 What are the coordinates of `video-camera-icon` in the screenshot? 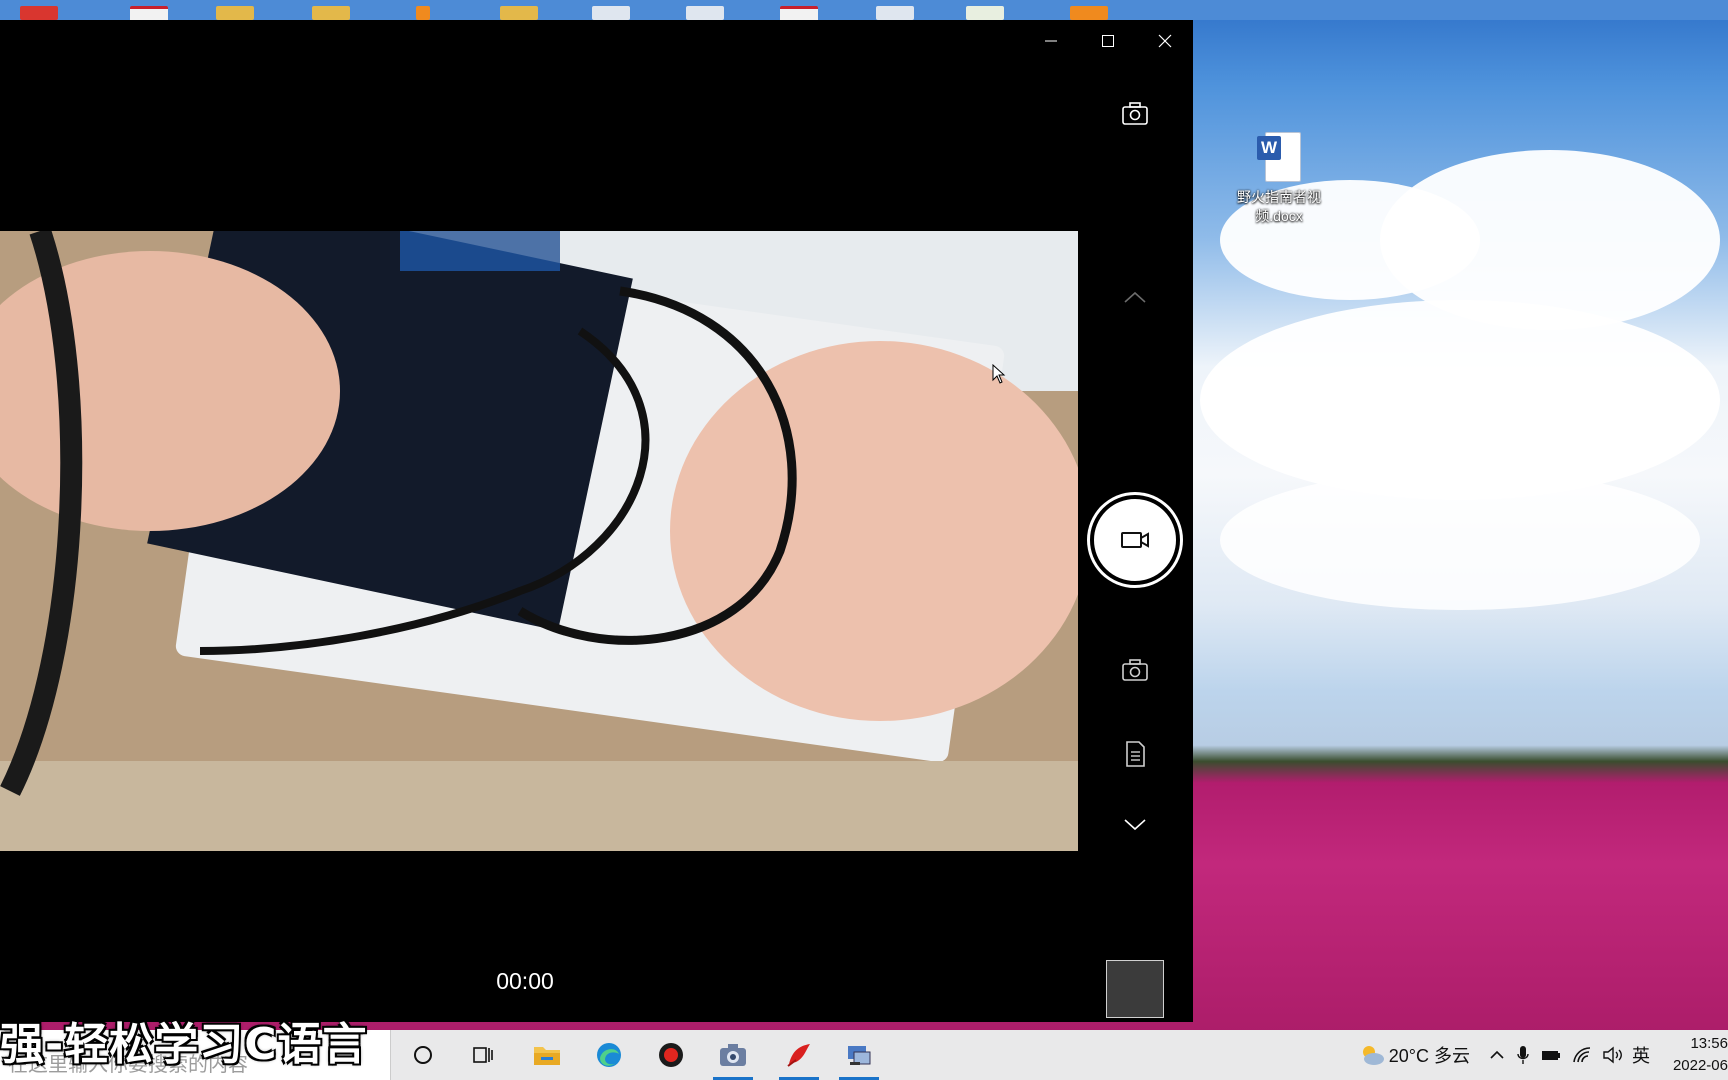 It's located at (1135, 540).